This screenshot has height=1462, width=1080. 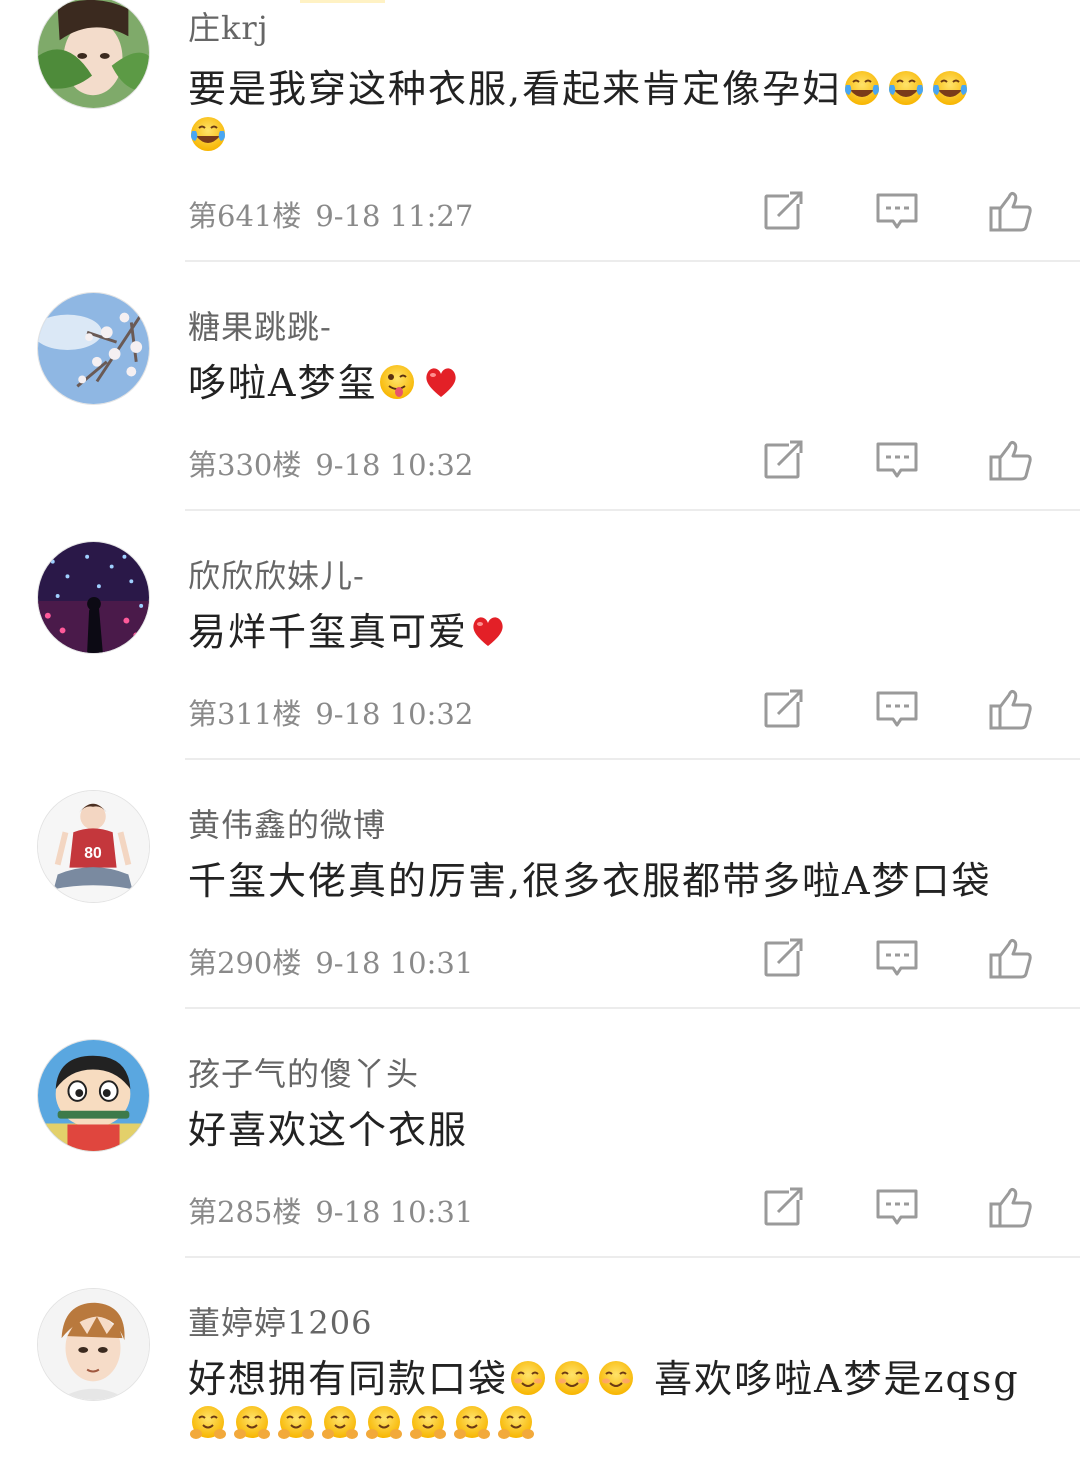 I want to click on girl-with-leaf-avatar, so click(x=93, y=54).